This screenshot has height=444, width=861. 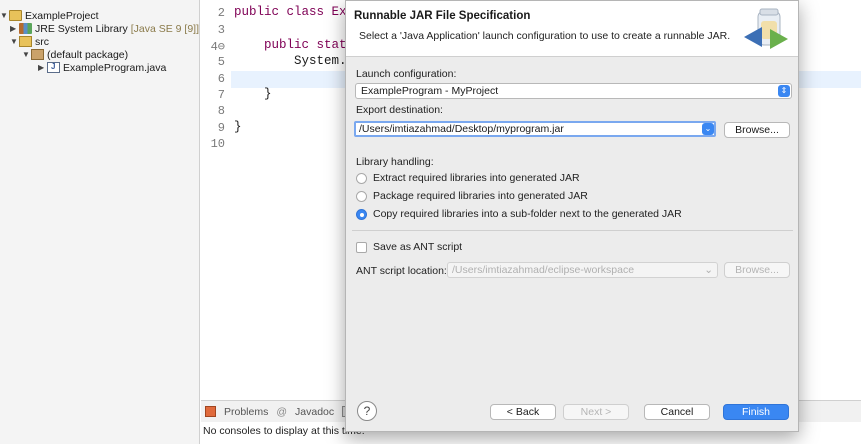 I want to click on library-handling-label: Library handling:, so click(x=395, y=162).